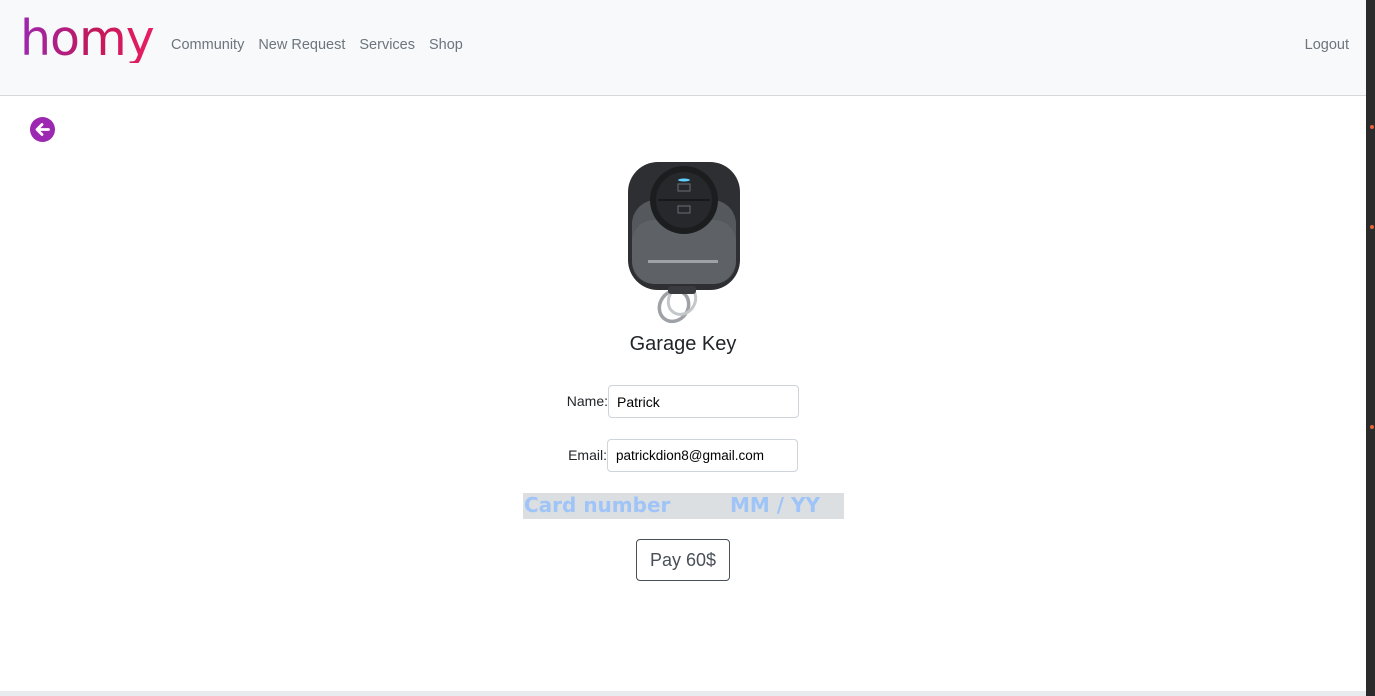 Image resolution: width=1375 pixels, height=696 pixels. Describe the element at coordinates (301, 45) in the screenshot. I see `nav-link-new-request: New Request` at that location.